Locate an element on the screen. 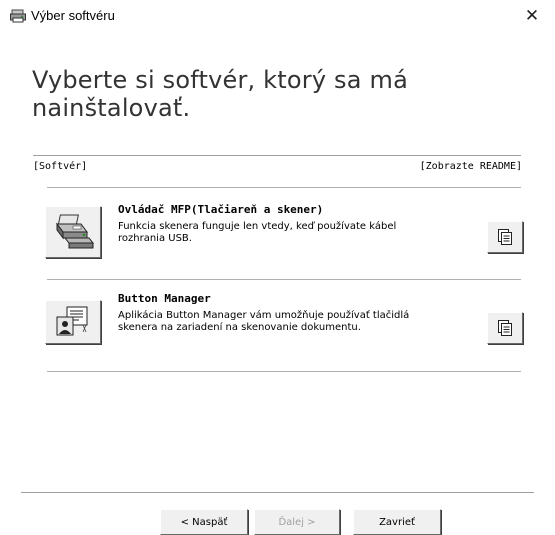 Image resolution: width=555 pixels, height=535 pixels. header-divider is located at coordinates (277, 156).